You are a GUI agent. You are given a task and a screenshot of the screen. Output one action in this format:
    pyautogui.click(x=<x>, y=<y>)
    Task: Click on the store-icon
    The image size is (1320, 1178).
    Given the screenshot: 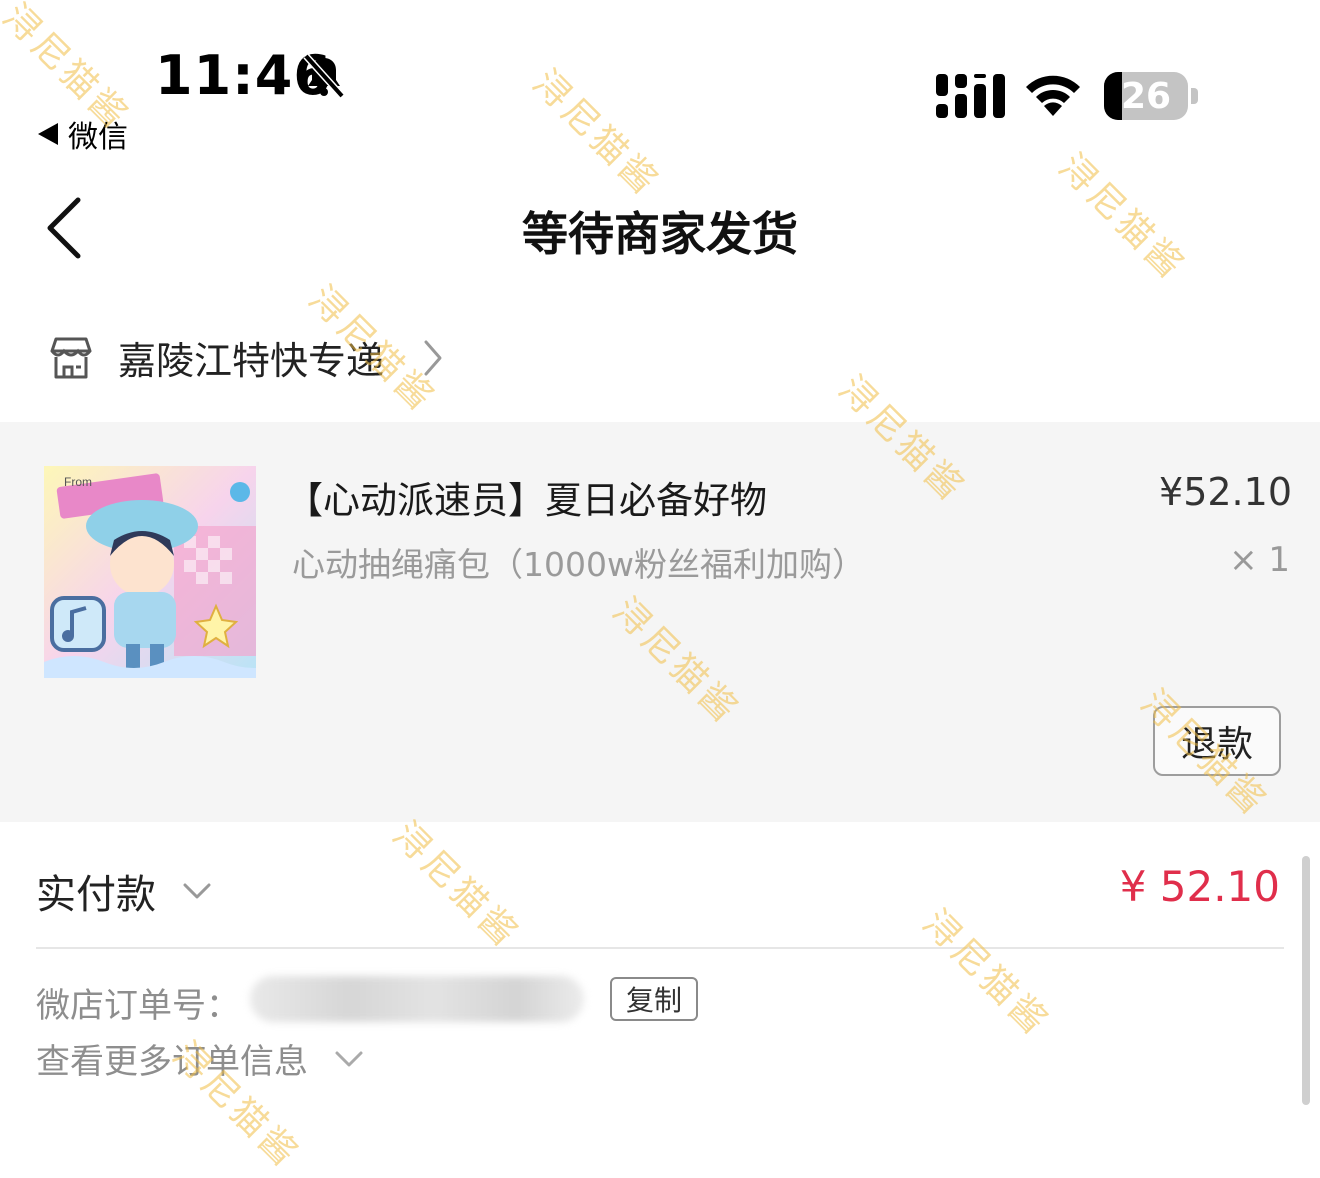 What is the action you would take?
    pyautogui.click(x=71, y=357)
    